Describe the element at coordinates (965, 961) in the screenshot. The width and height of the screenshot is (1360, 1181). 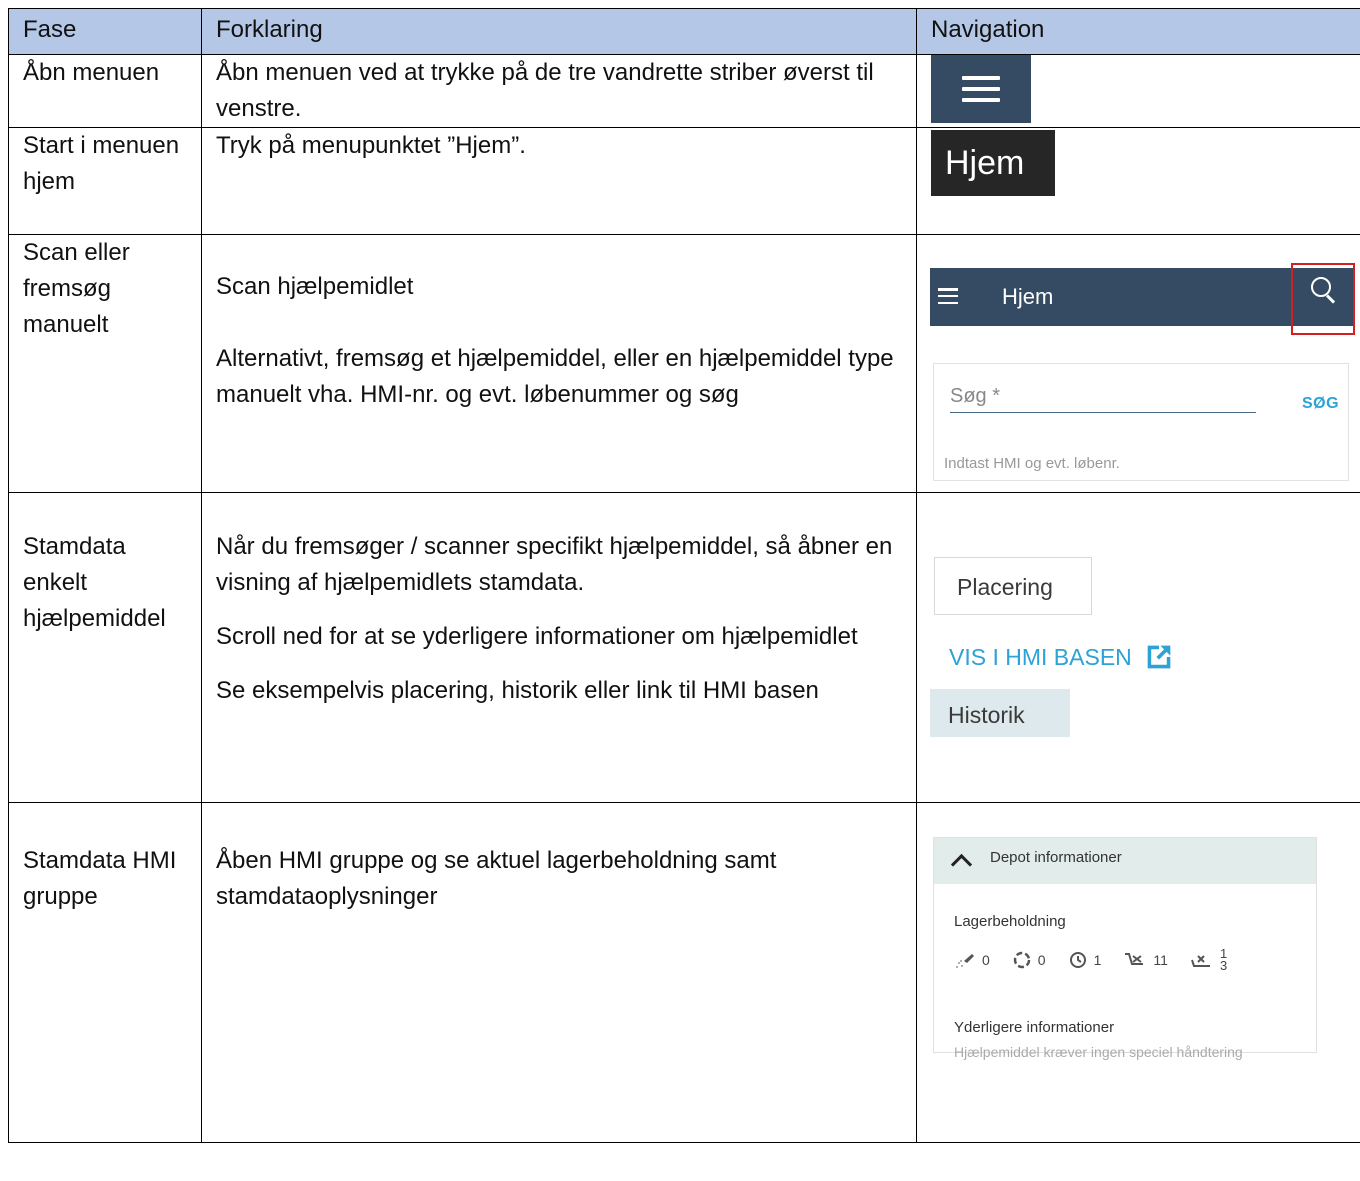
I see `cleaning-icon` at that location.